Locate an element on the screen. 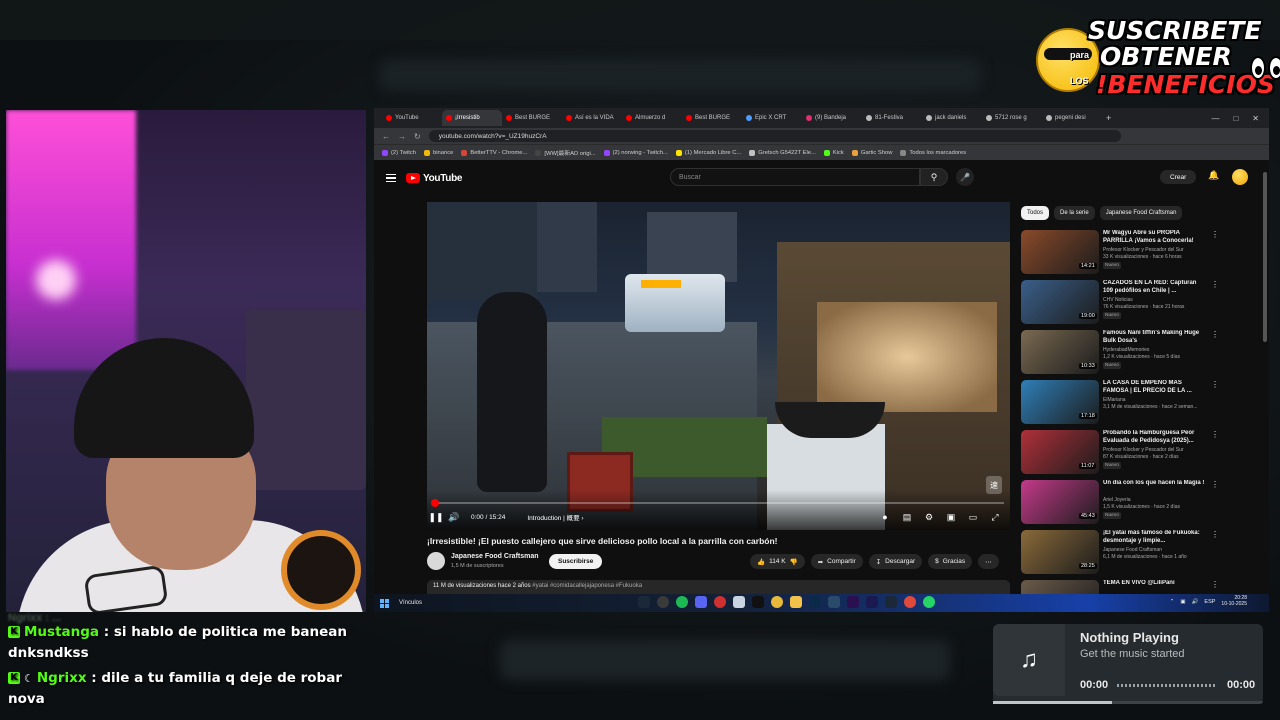 Image resolution: width=1280 pixels, height=720 pixels. microphone-icon: 🎤 is located at coordinates (965, 177).